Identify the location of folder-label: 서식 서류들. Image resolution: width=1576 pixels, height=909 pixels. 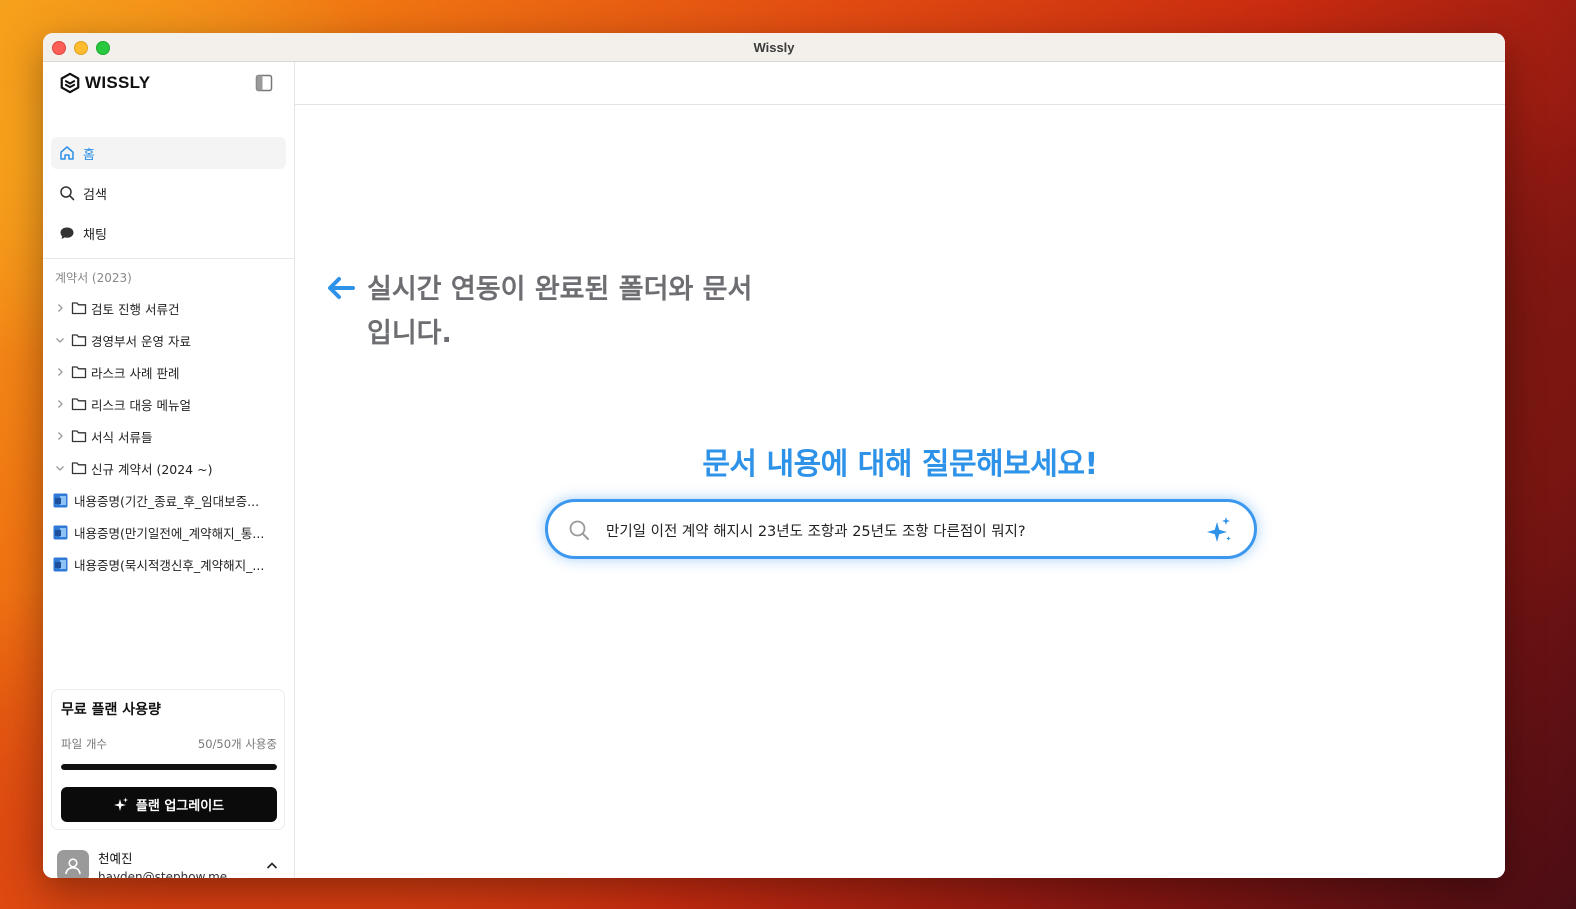
(122, 437).